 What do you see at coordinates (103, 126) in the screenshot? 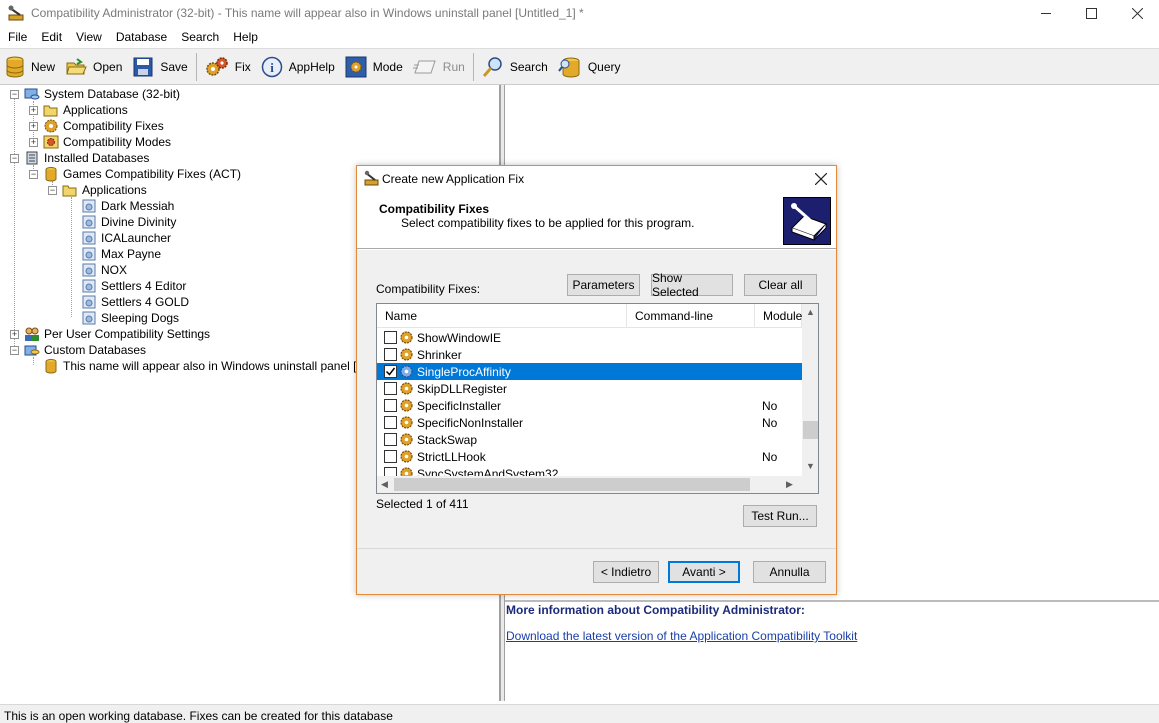
I see `tree-item-compatibility-fixes: Compatibility Fixes` at bounding box center [103, 126].